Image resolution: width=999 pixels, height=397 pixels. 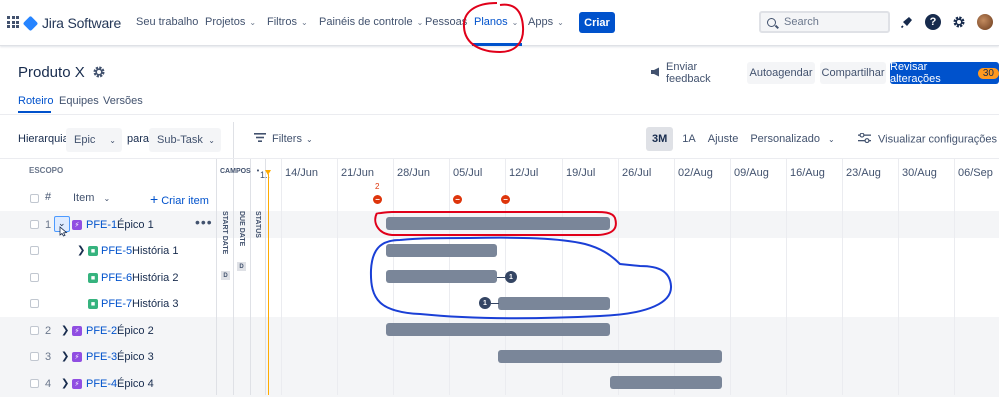 I want to click on tab-roteiro: Roteiro, so click(x=35, y=101).